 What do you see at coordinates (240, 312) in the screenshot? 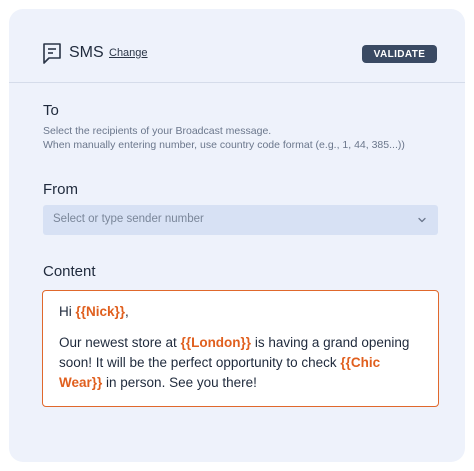
I see `greeting-line: Hi {{Nick}},` at bounding box center [240, 312].